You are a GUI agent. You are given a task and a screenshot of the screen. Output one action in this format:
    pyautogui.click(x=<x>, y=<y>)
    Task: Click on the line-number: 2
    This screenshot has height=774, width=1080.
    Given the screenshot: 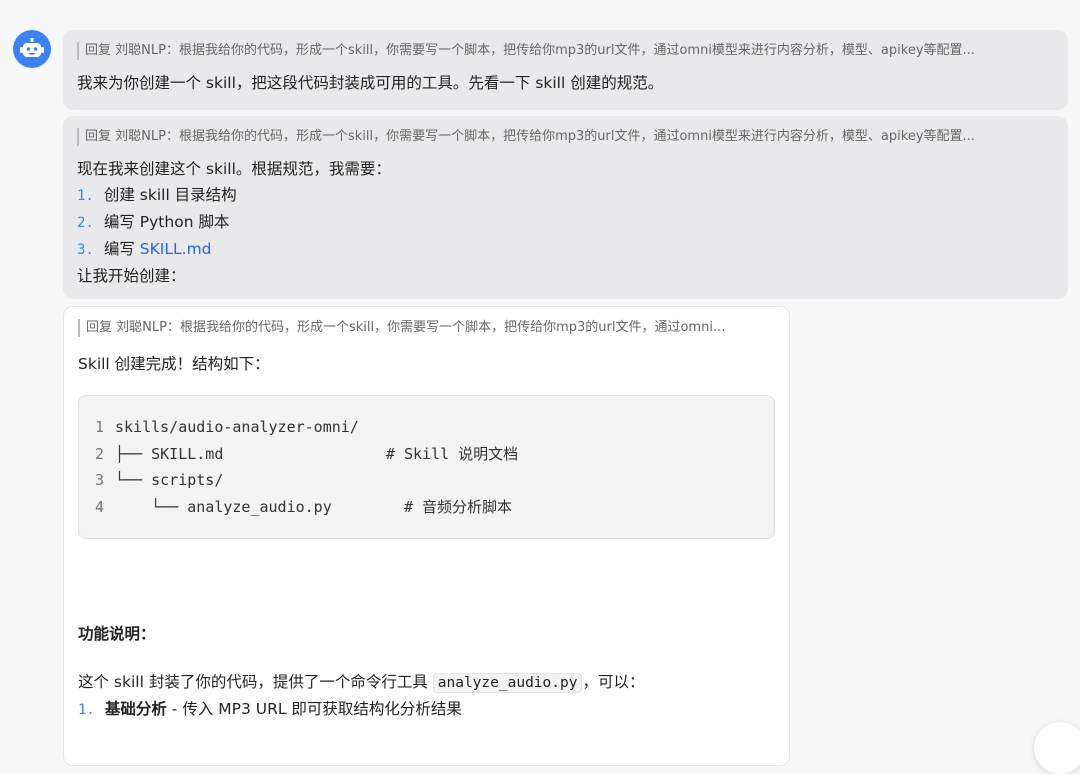 What is the action you would take?
    pyautogui.click(x=100, y=453)
    